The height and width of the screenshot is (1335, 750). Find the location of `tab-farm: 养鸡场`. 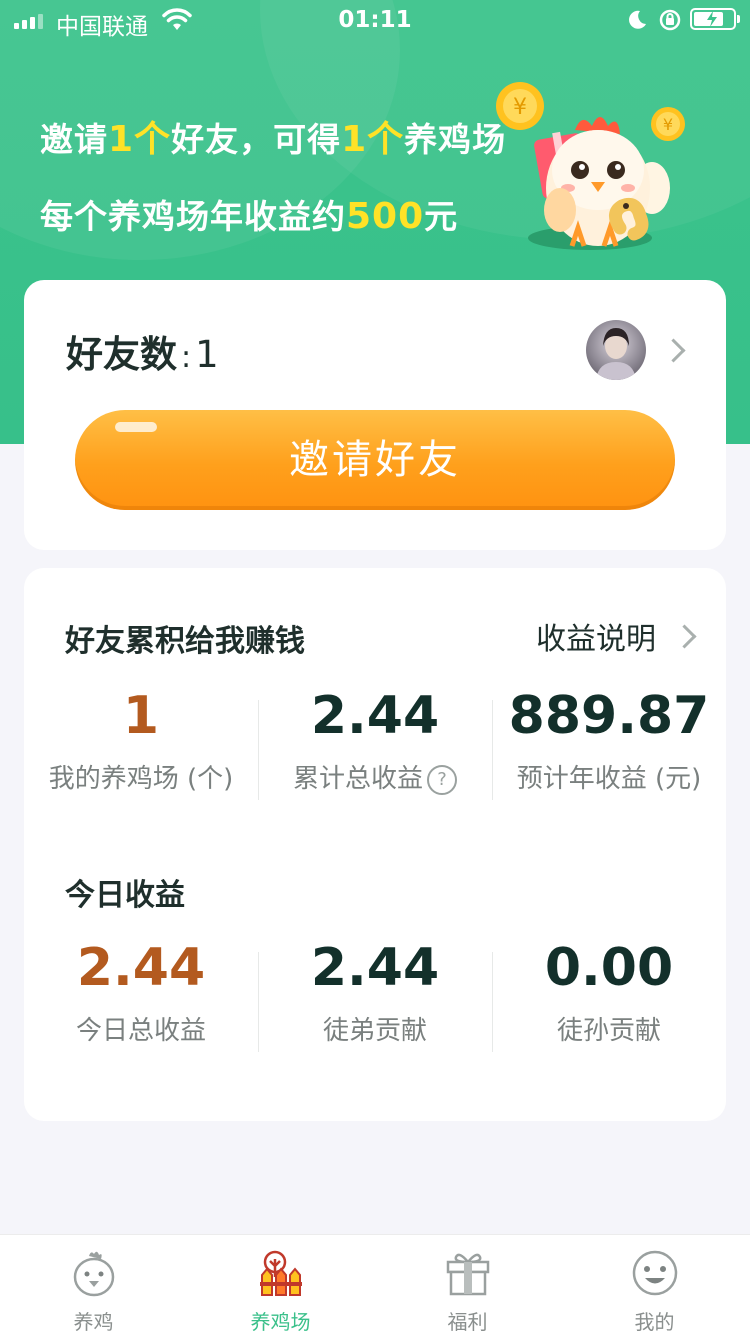

tab-farm: 养鸡场 is located at coordinates (280, 1285).